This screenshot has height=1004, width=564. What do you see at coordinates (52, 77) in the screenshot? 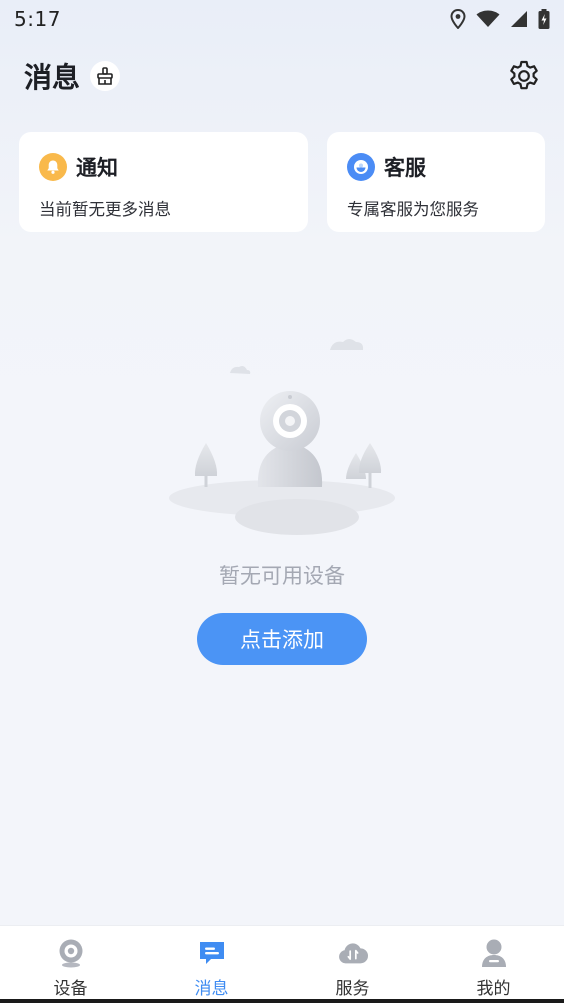
I see `page-title: 消息` at bounding box center [52, 77].